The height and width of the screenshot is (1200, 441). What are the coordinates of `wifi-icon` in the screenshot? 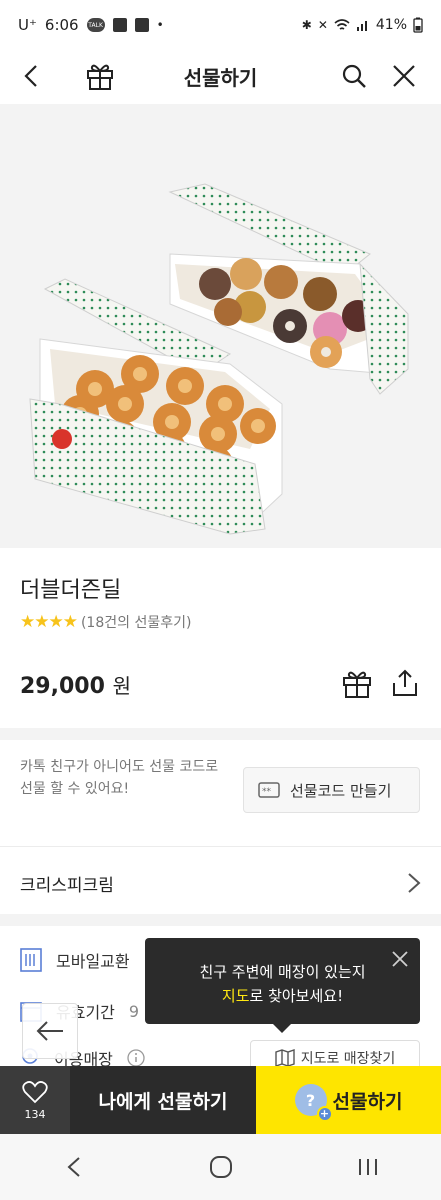 It's located at (342, 24).